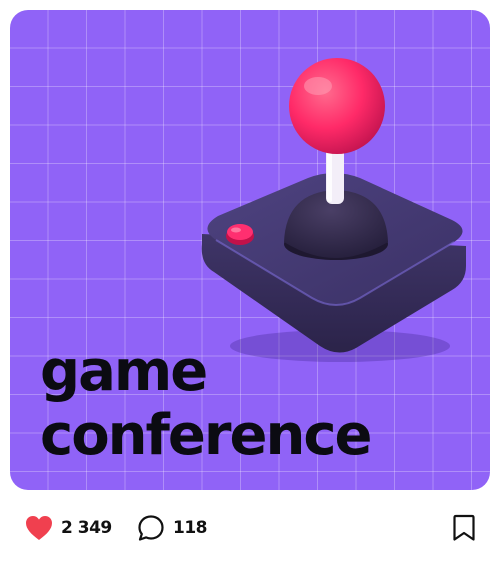  I want to click on likes-count: 2 349, so click(86, 528).